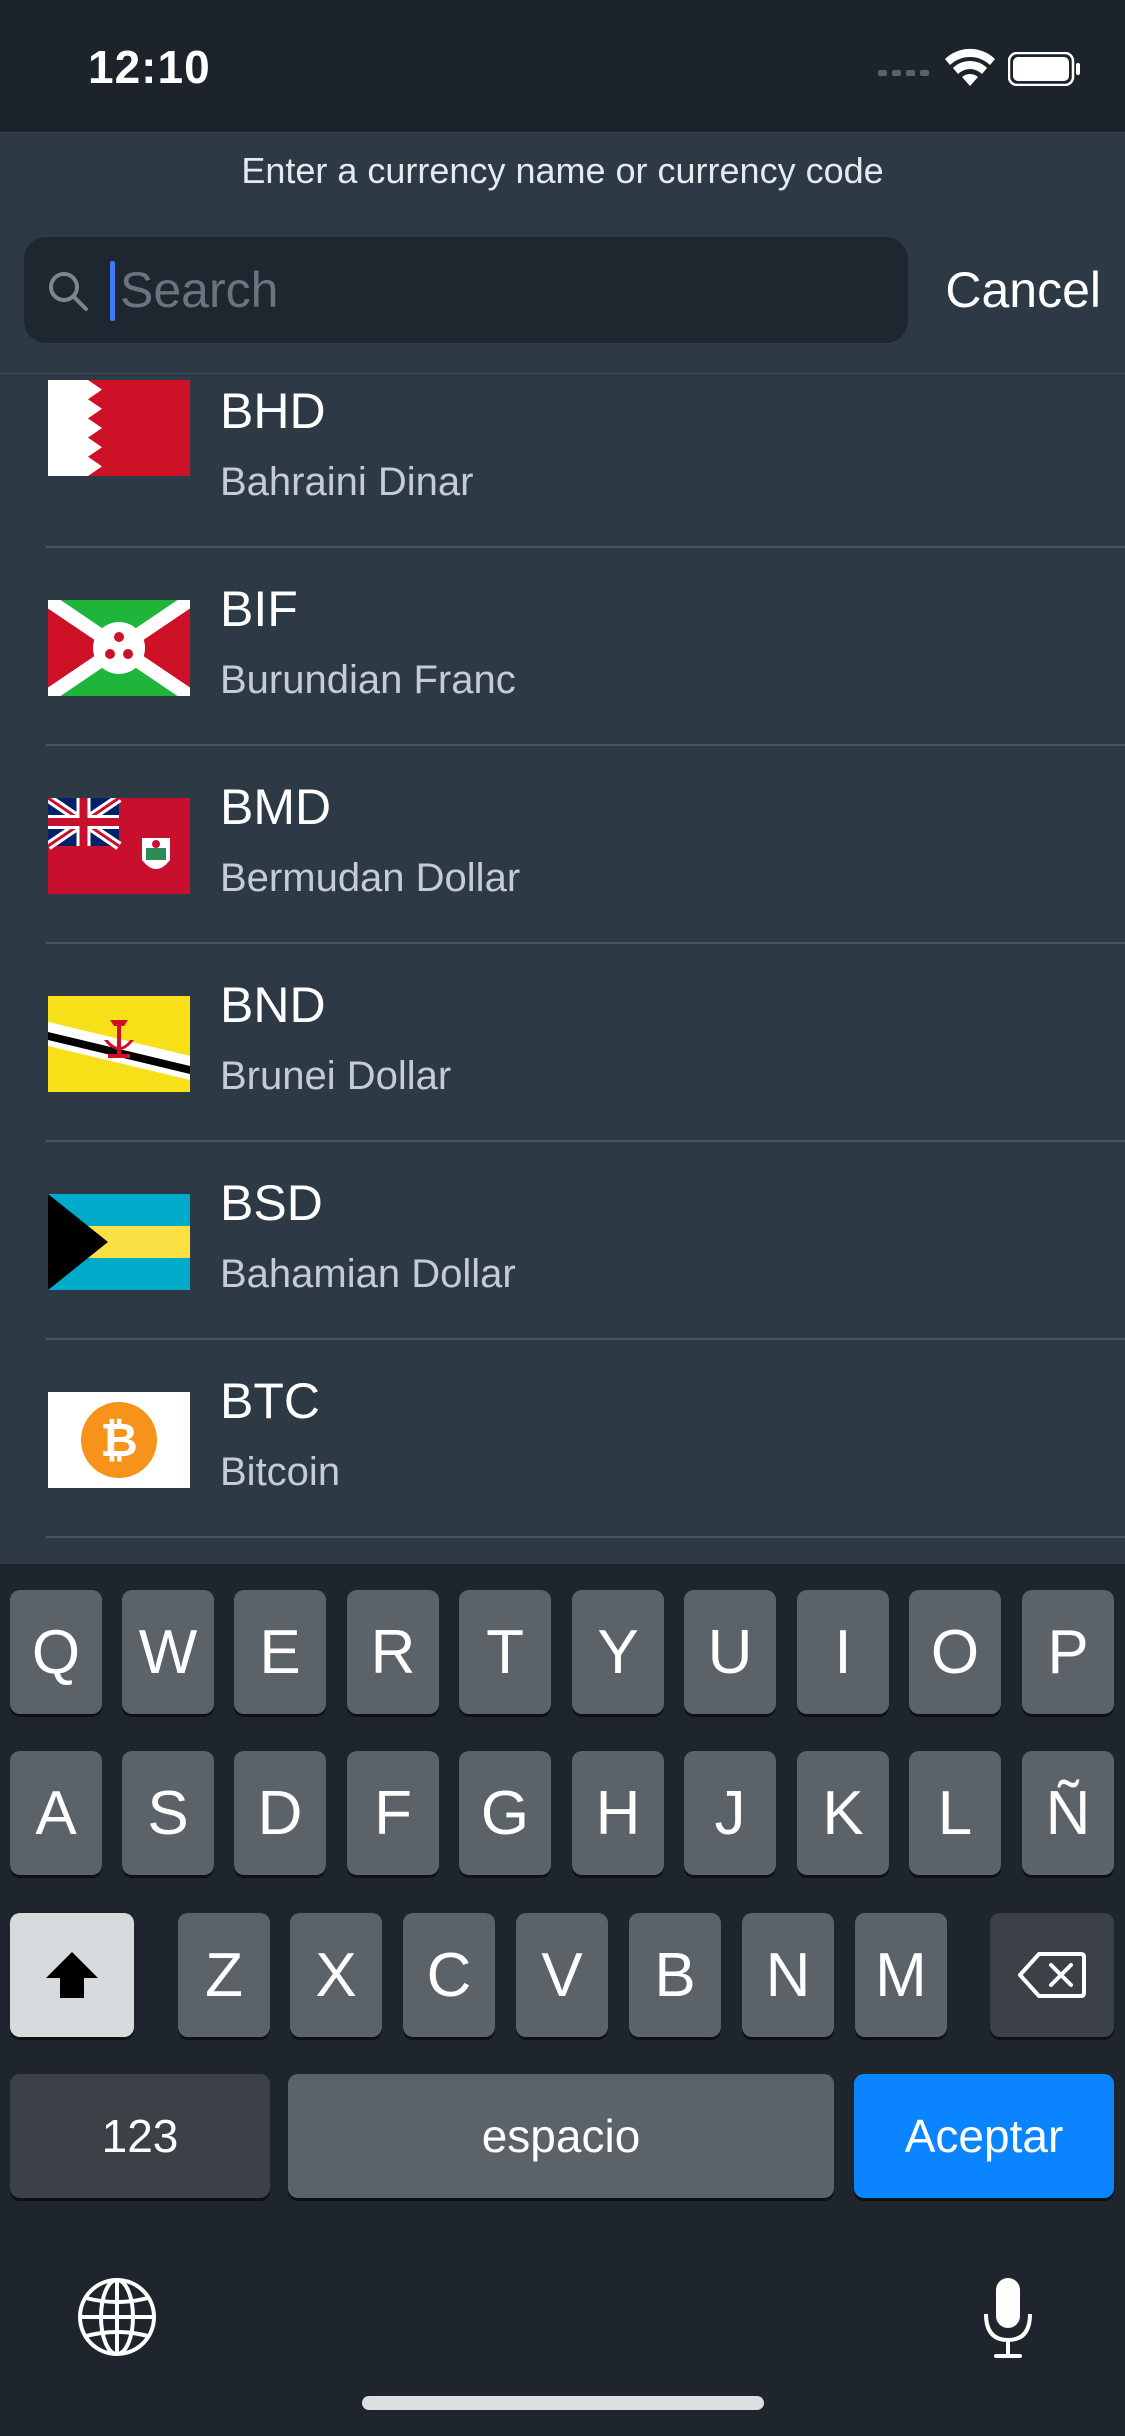  Describe the element at coordinates (270, 1401) in the screenshot. I see `currency-code: BTC` at that location.